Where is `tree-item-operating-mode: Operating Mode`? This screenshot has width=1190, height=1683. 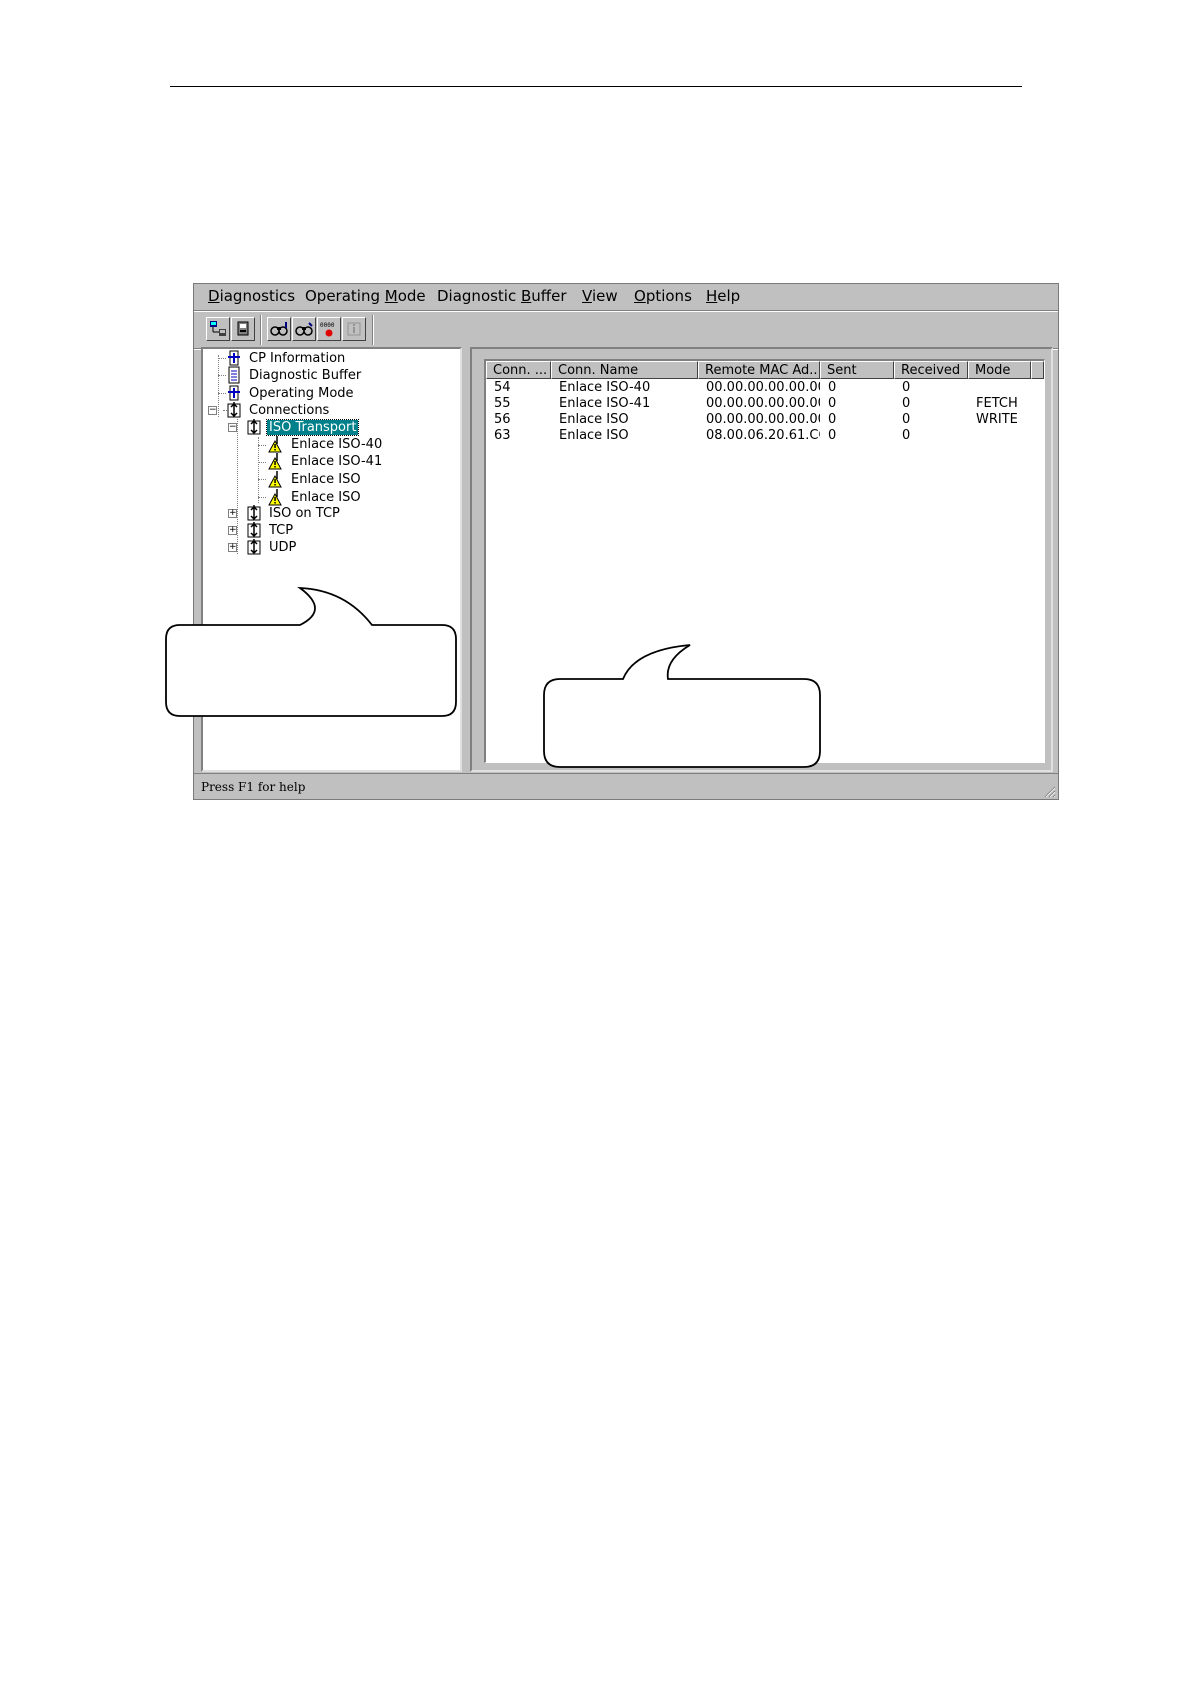
tree-item-operating-mode: Operating Mode is located at coordinates (290, 393).